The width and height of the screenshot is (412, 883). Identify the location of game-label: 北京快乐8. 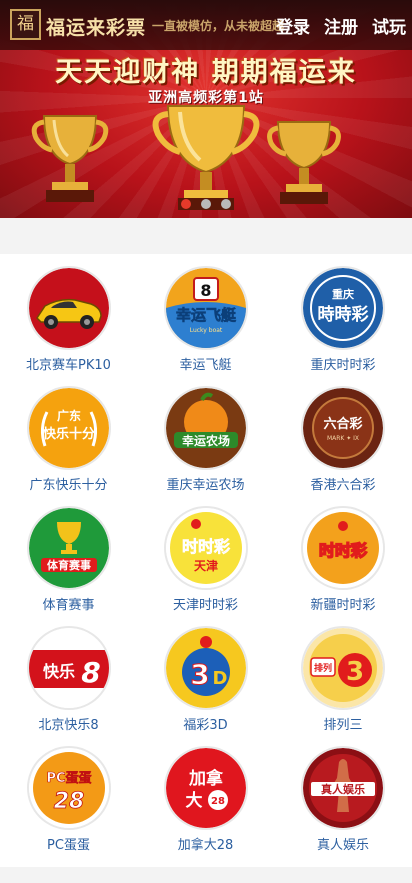
(68, 725).